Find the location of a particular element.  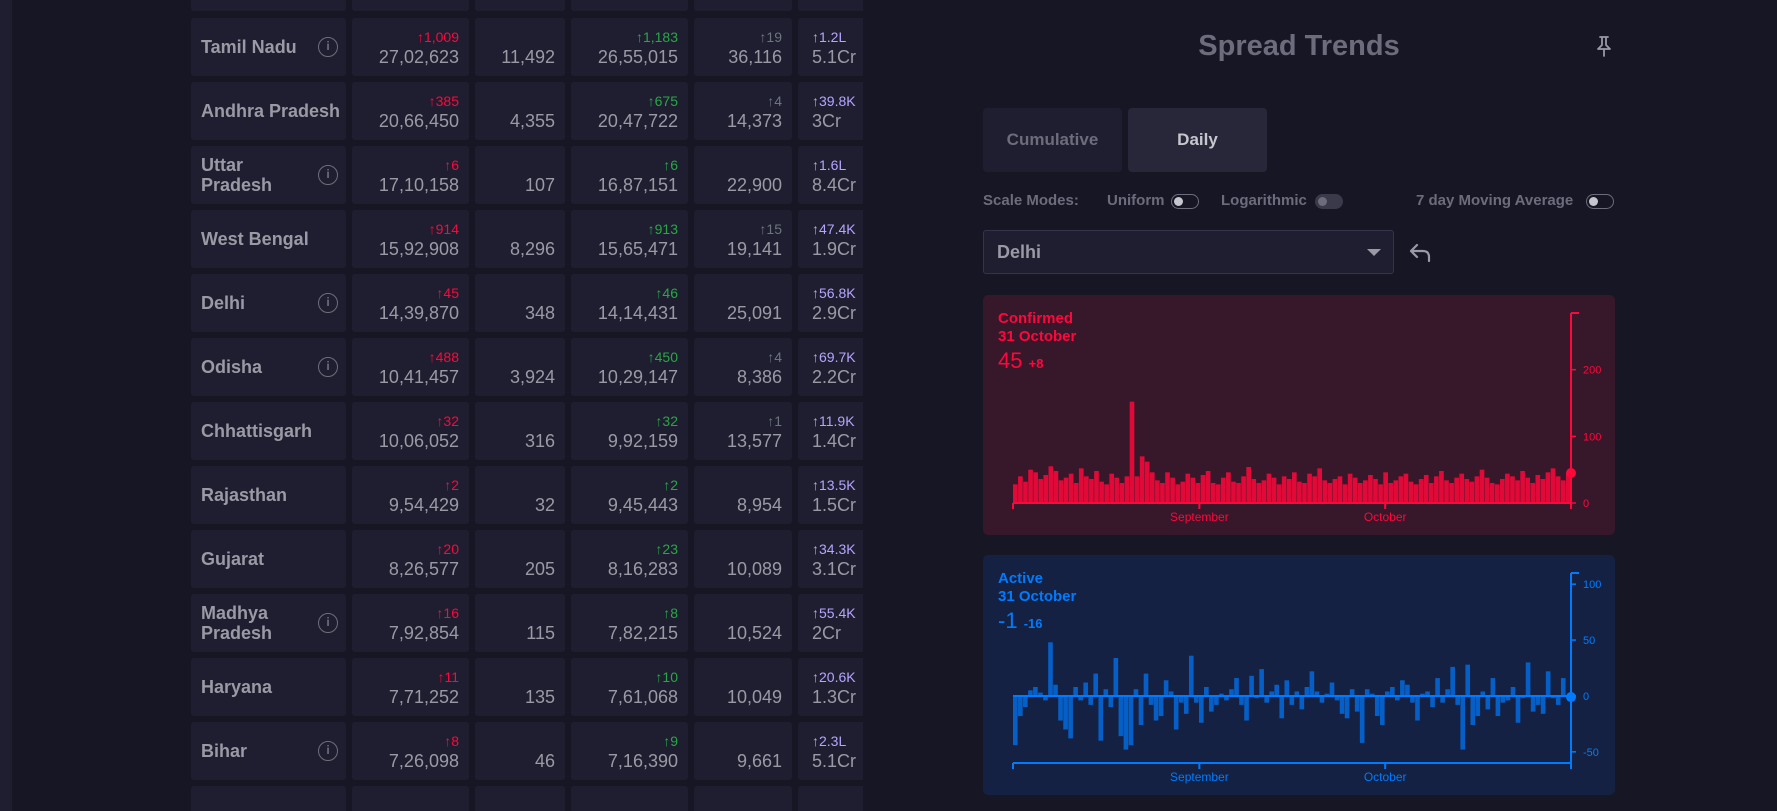

tested-delta: ↑11.9K is located at coordinates (833, 421).